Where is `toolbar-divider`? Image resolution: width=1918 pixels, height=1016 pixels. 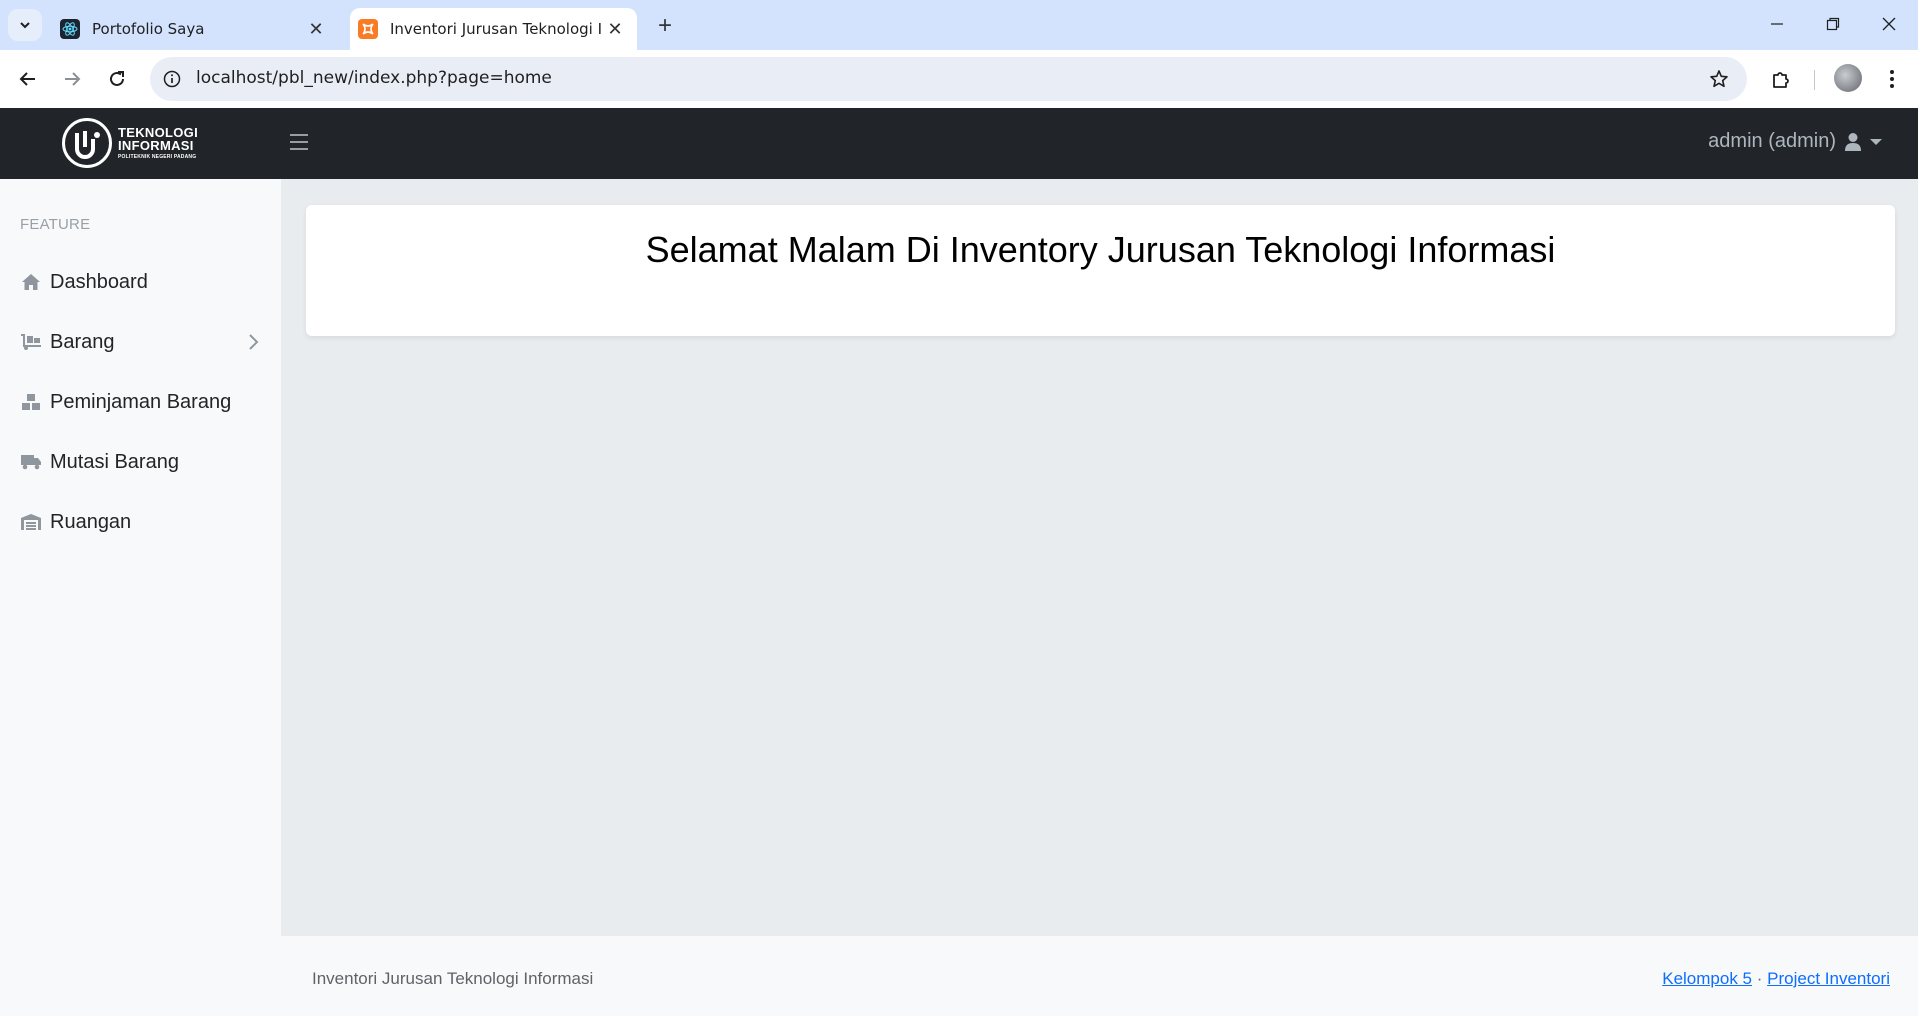
toolbar-divider is located at coordinates (1814, 80).